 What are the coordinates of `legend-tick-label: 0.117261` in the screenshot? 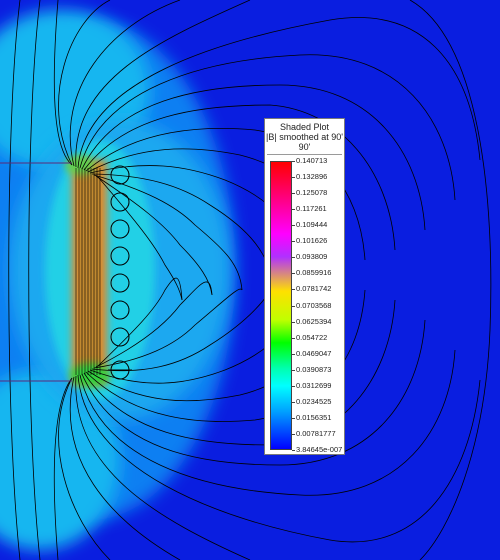 It's located at (309, 209).